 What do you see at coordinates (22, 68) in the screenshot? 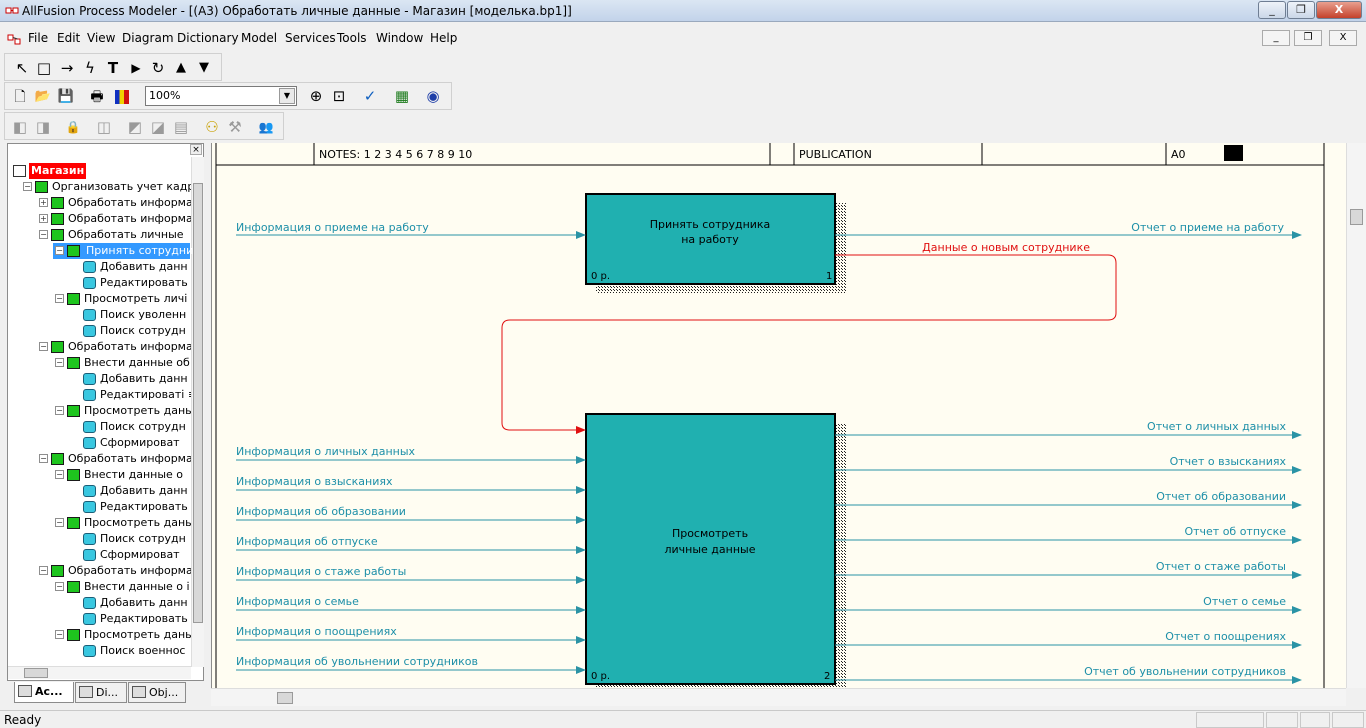
I see `pointer-icon: ↖` at bounding box center [22, 68].